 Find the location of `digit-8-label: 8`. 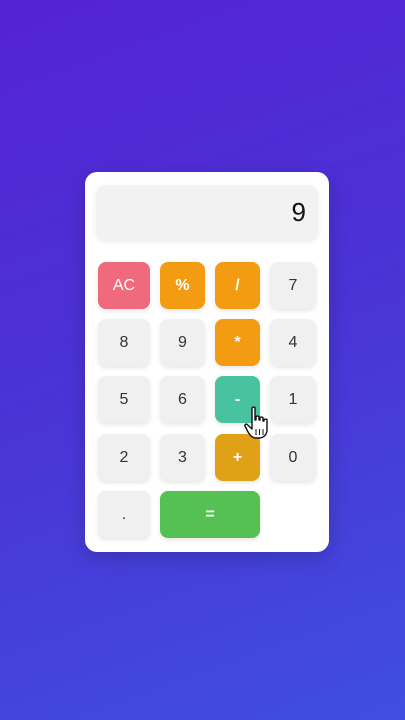

digit-8-label: 8 is located at coordinates (124, 342).